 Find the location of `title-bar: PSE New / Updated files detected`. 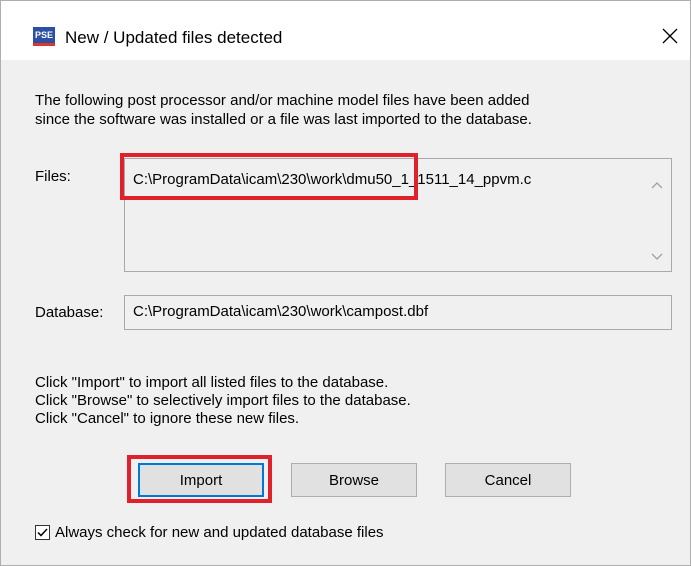

title-bar: PSE New / Updated files detected is located at coordinates (345, 30).